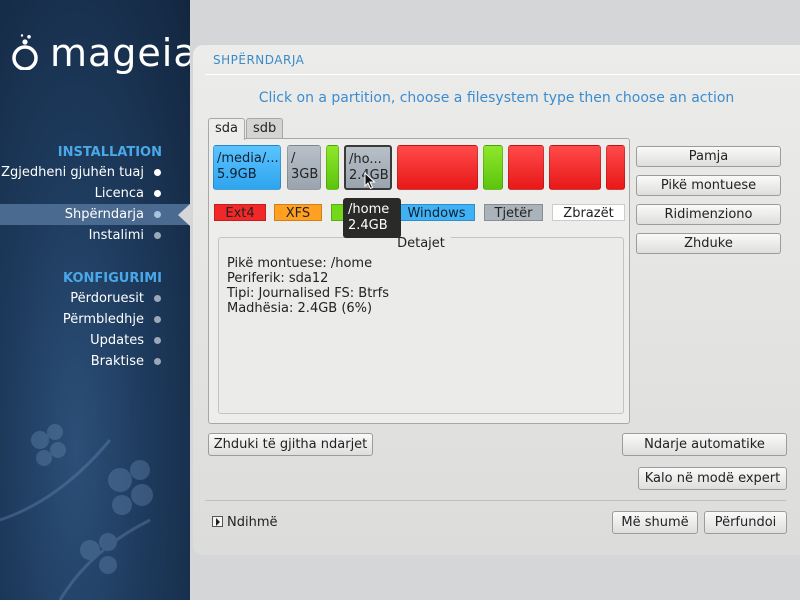 The height and width of the screenshot is (600, 800). Describe the element at coordinates (252, 522) in the screenshot. I see `help-label: Ndihmë` at that location.